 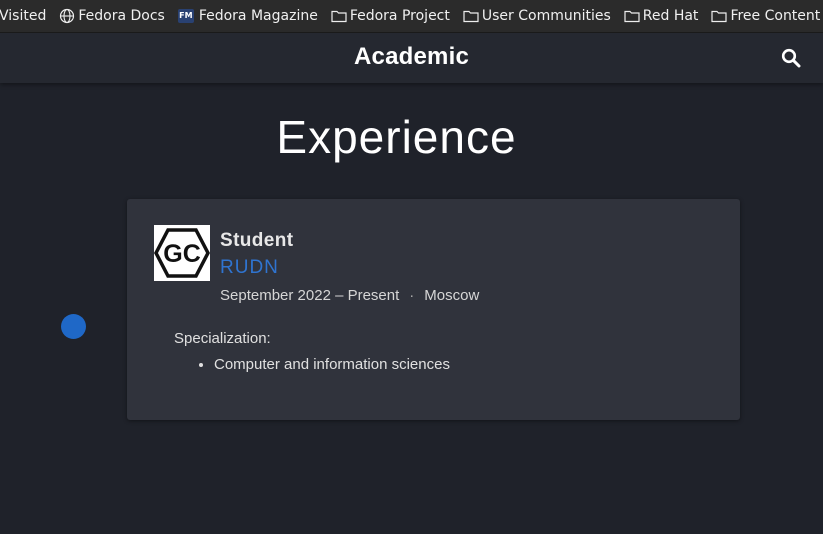 I want to click on experience-meta: September 2022 – Present · Moscow, so click(x=349, y=295).